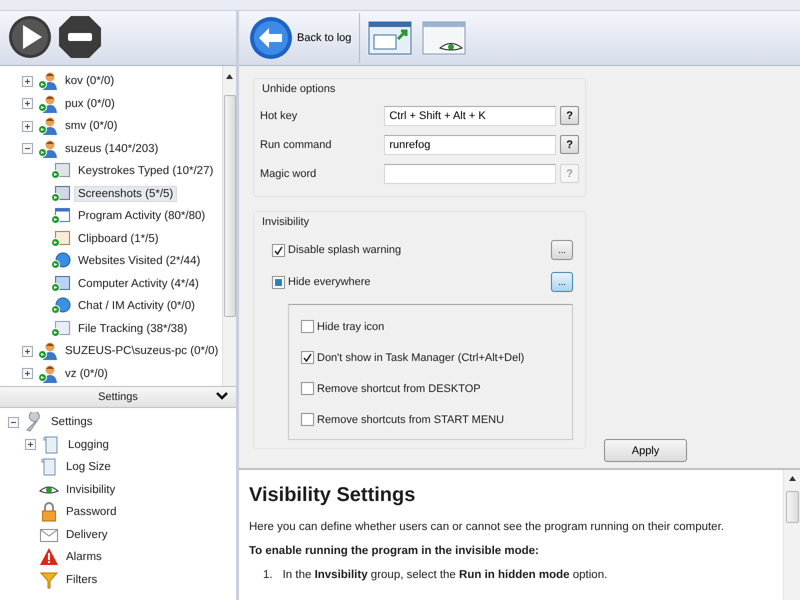 This screenshot has height=600, width=800. I want to click on group-title: Unhide options, so click(299, 89).